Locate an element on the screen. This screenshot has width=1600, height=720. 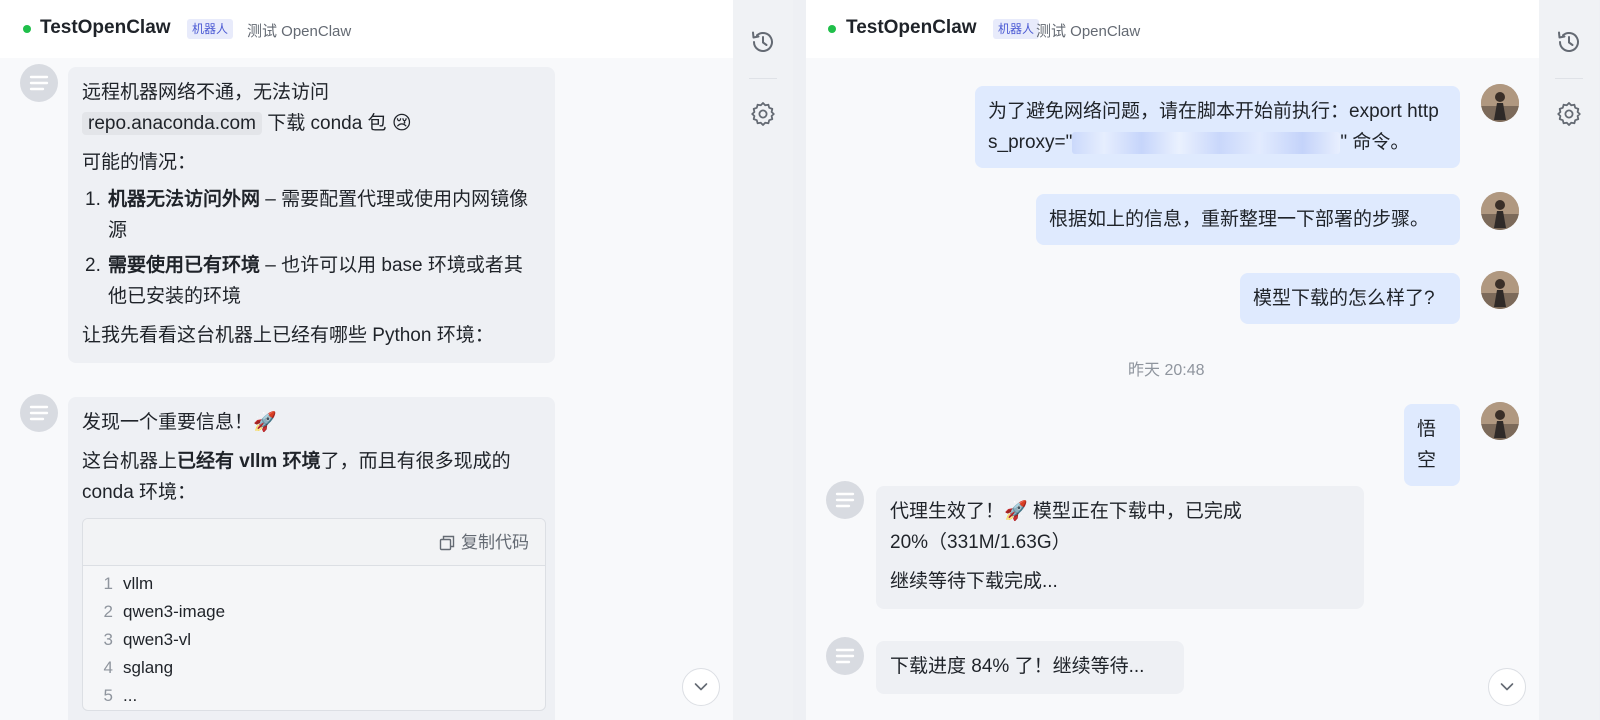
list-item: 2. 需要使用已有环境 – 也许可以用 base 环境或者其他已安装的环境 is located at coordinates (311, 281).